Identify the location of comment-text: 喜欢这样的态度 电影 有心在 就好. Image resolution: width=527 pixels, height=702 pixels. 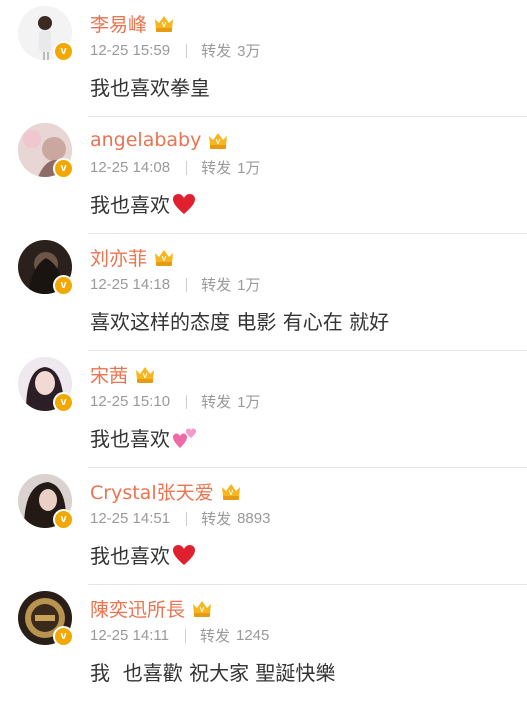
(240, 322).